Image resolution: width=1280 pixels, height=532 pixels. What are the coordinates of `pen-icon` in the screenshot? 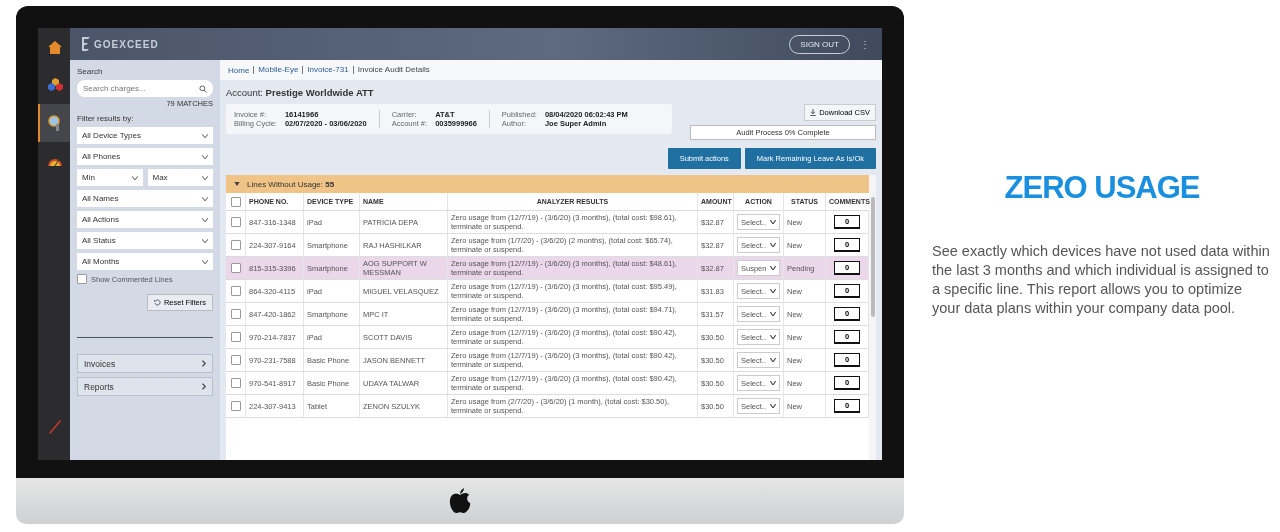 It's located at (55, 427).